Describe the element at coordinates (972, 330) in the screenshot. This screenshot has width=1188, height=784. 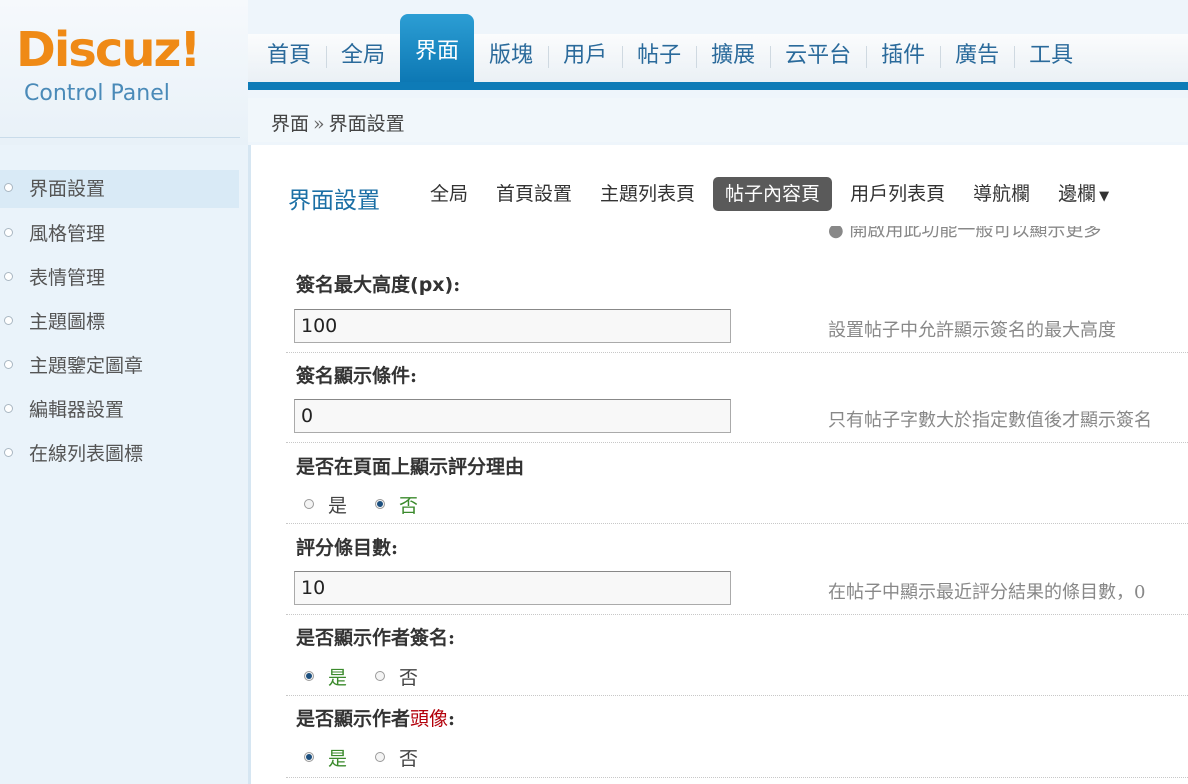
I see `signature-height-tip: 設置帖子中允許顯示簽名的最大高度` at that location.